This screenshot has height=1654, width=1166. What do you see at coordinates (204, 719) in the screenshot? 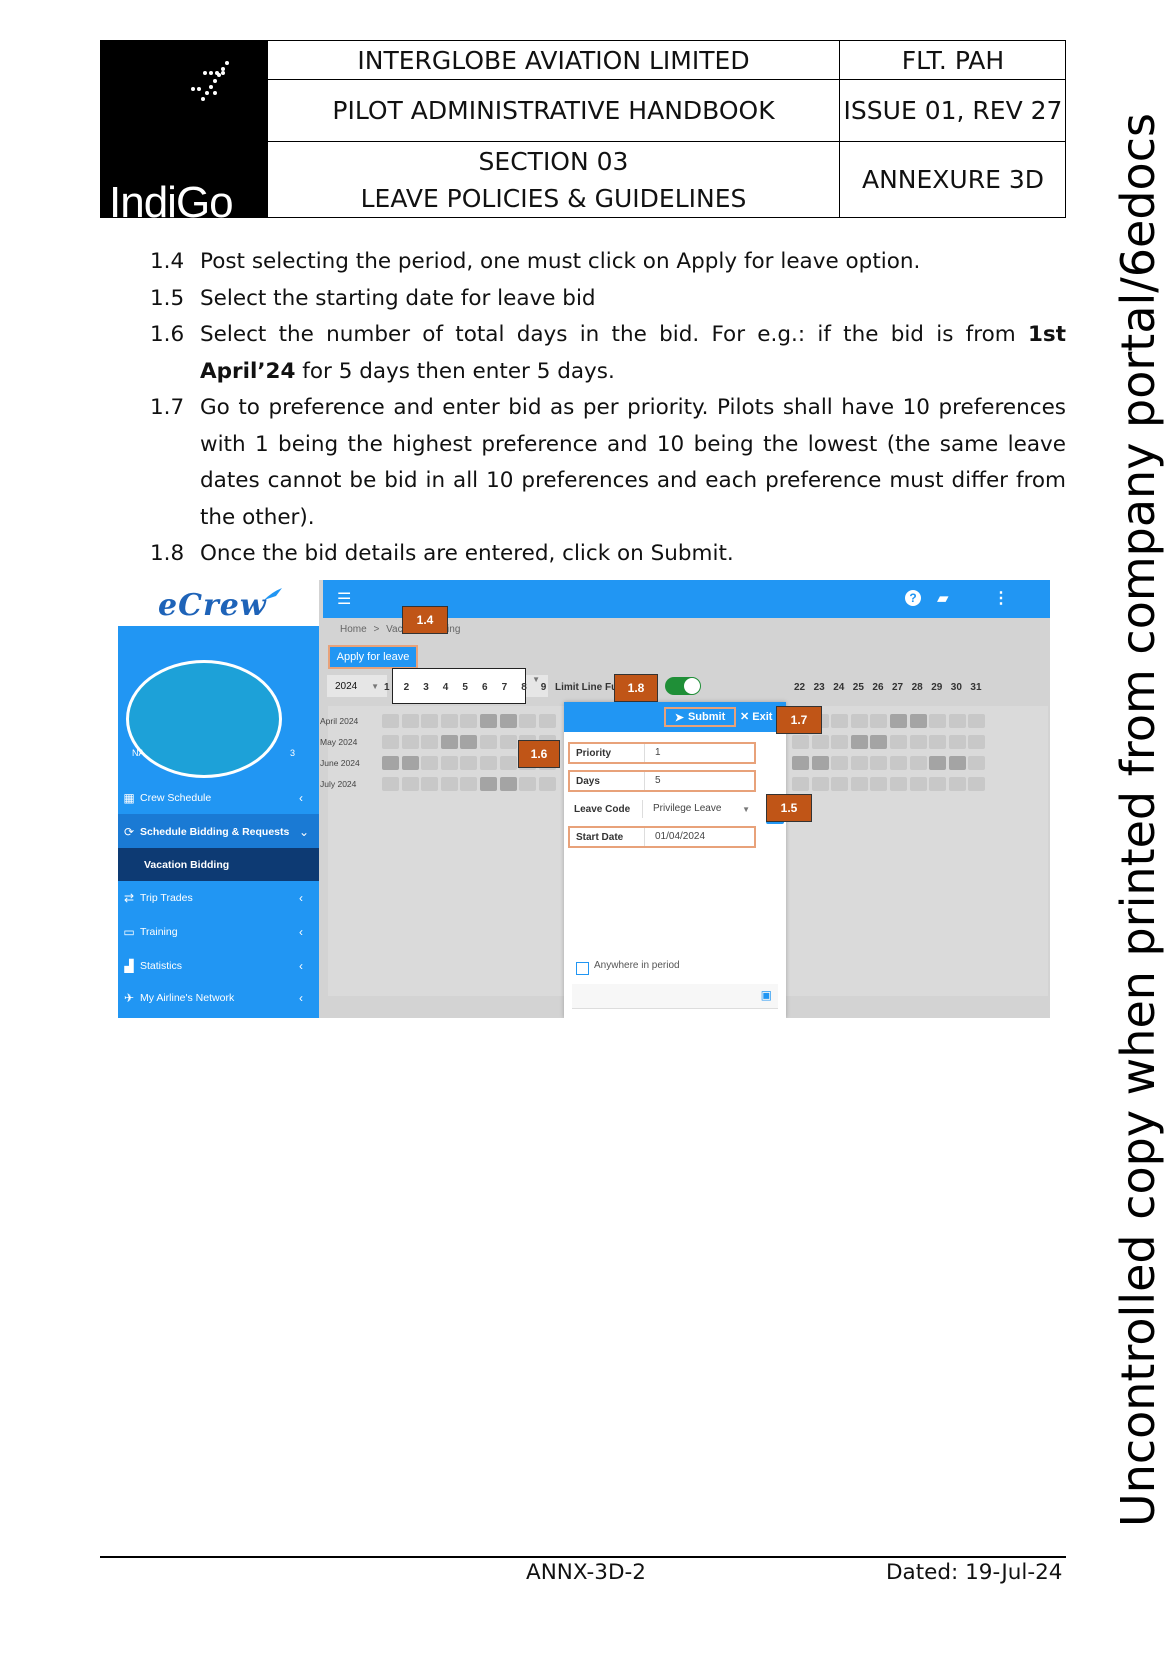
I see `avatar` at bounding box center [204, 719].